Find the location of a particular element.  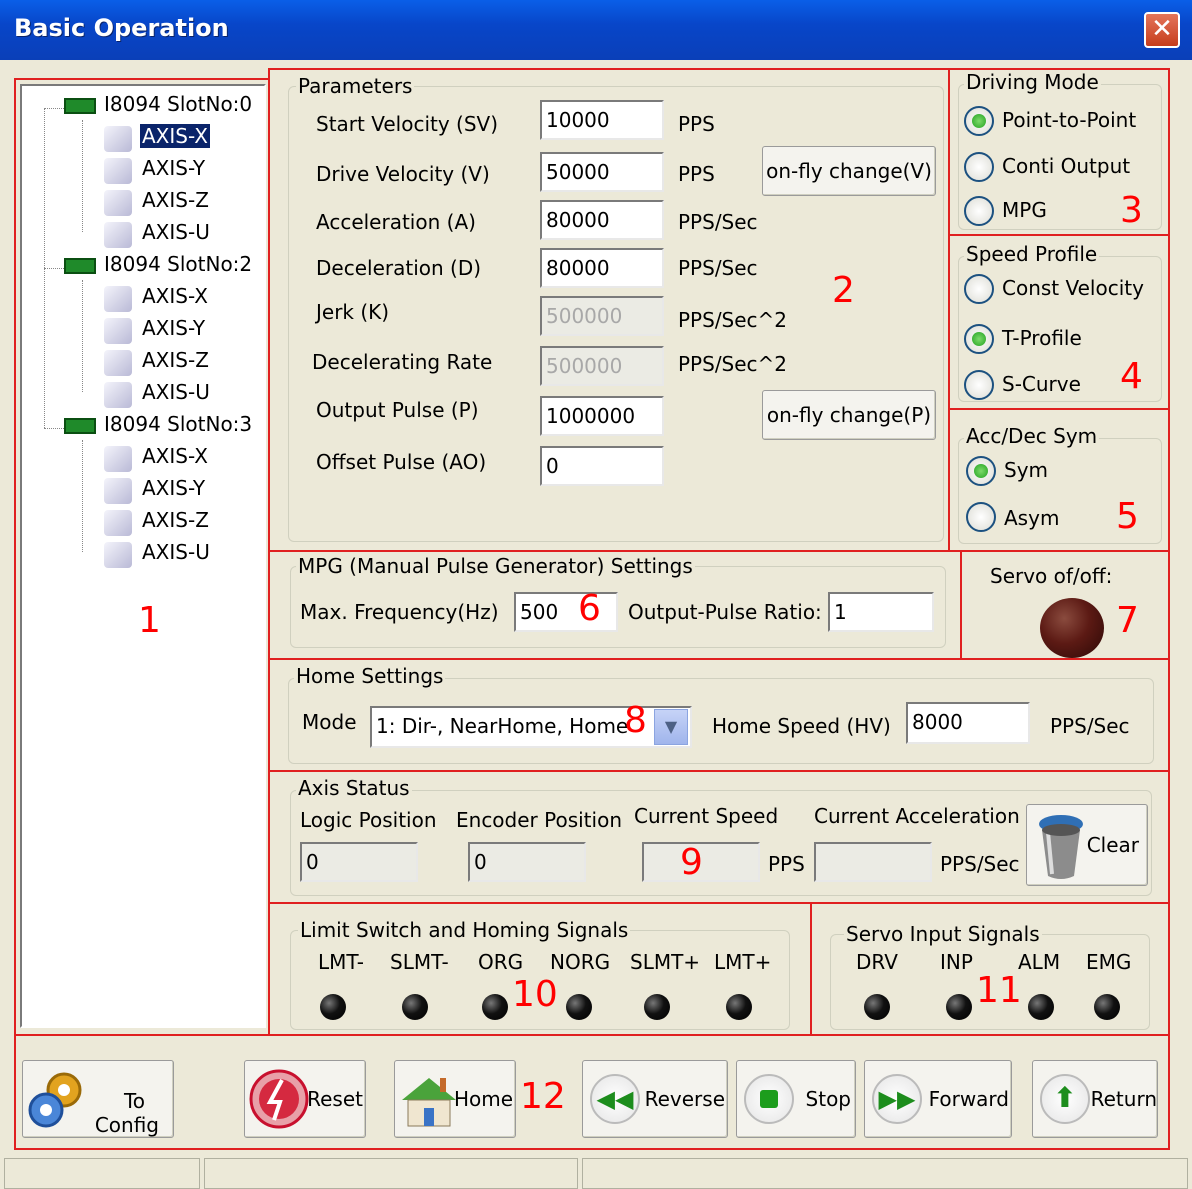

tree-slot-2: I8094 SlotNo:3 is located at coordinates (178, 424).